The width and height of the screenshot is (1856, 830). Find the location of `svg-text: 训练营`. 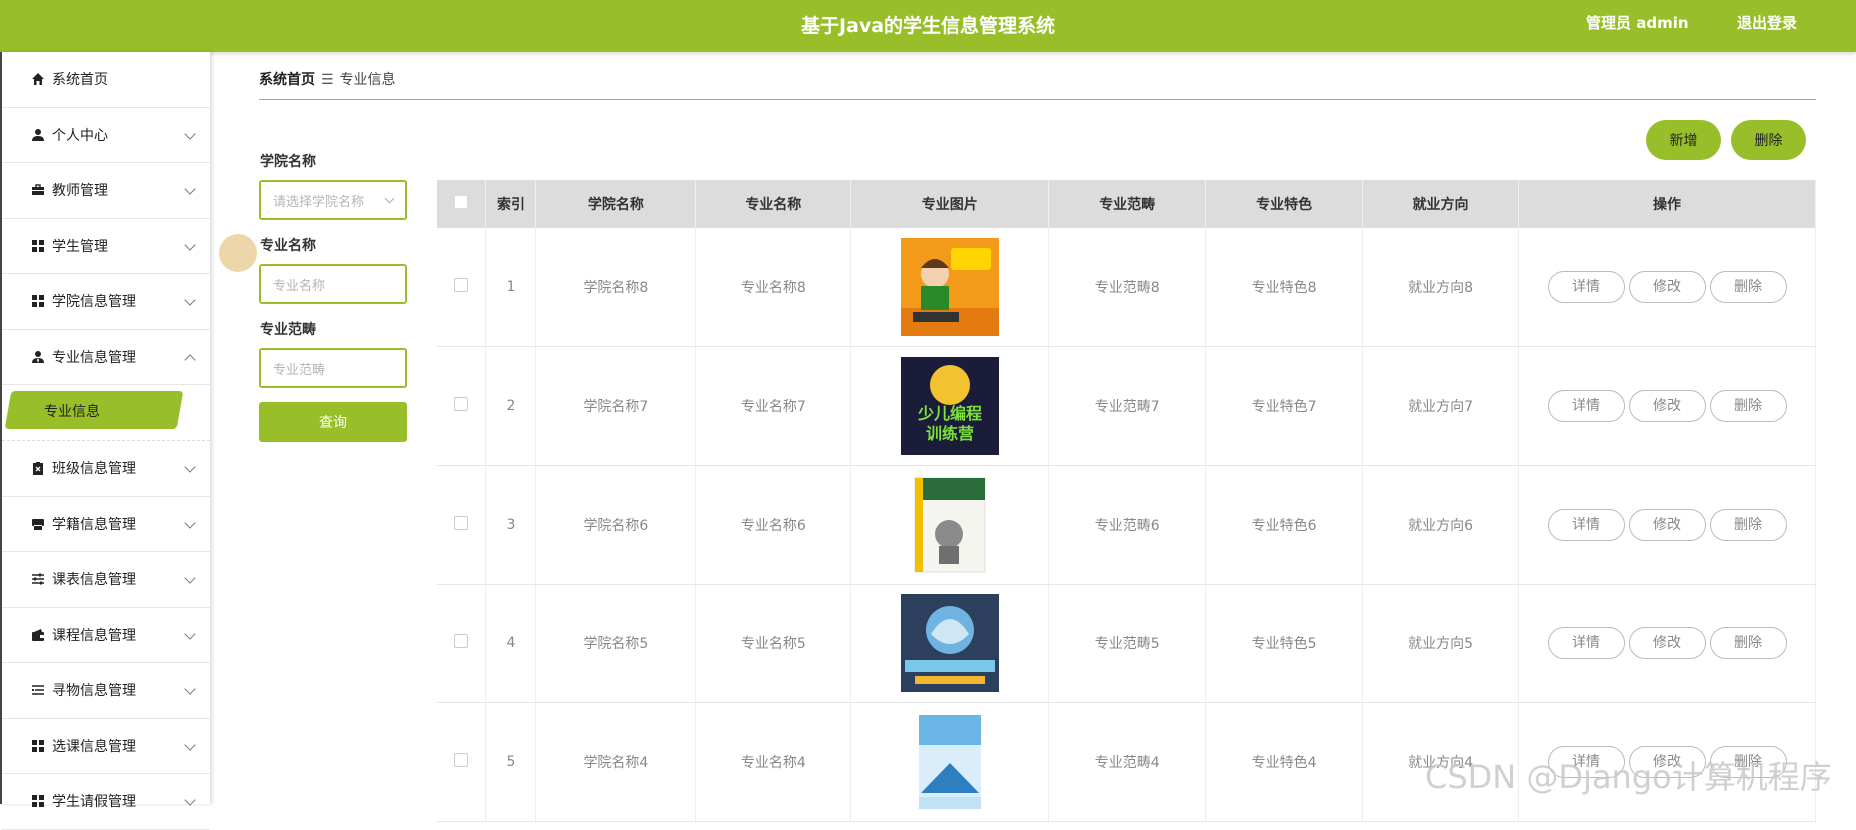

svg-text: 训练营 is located at coordinates (950, 433).